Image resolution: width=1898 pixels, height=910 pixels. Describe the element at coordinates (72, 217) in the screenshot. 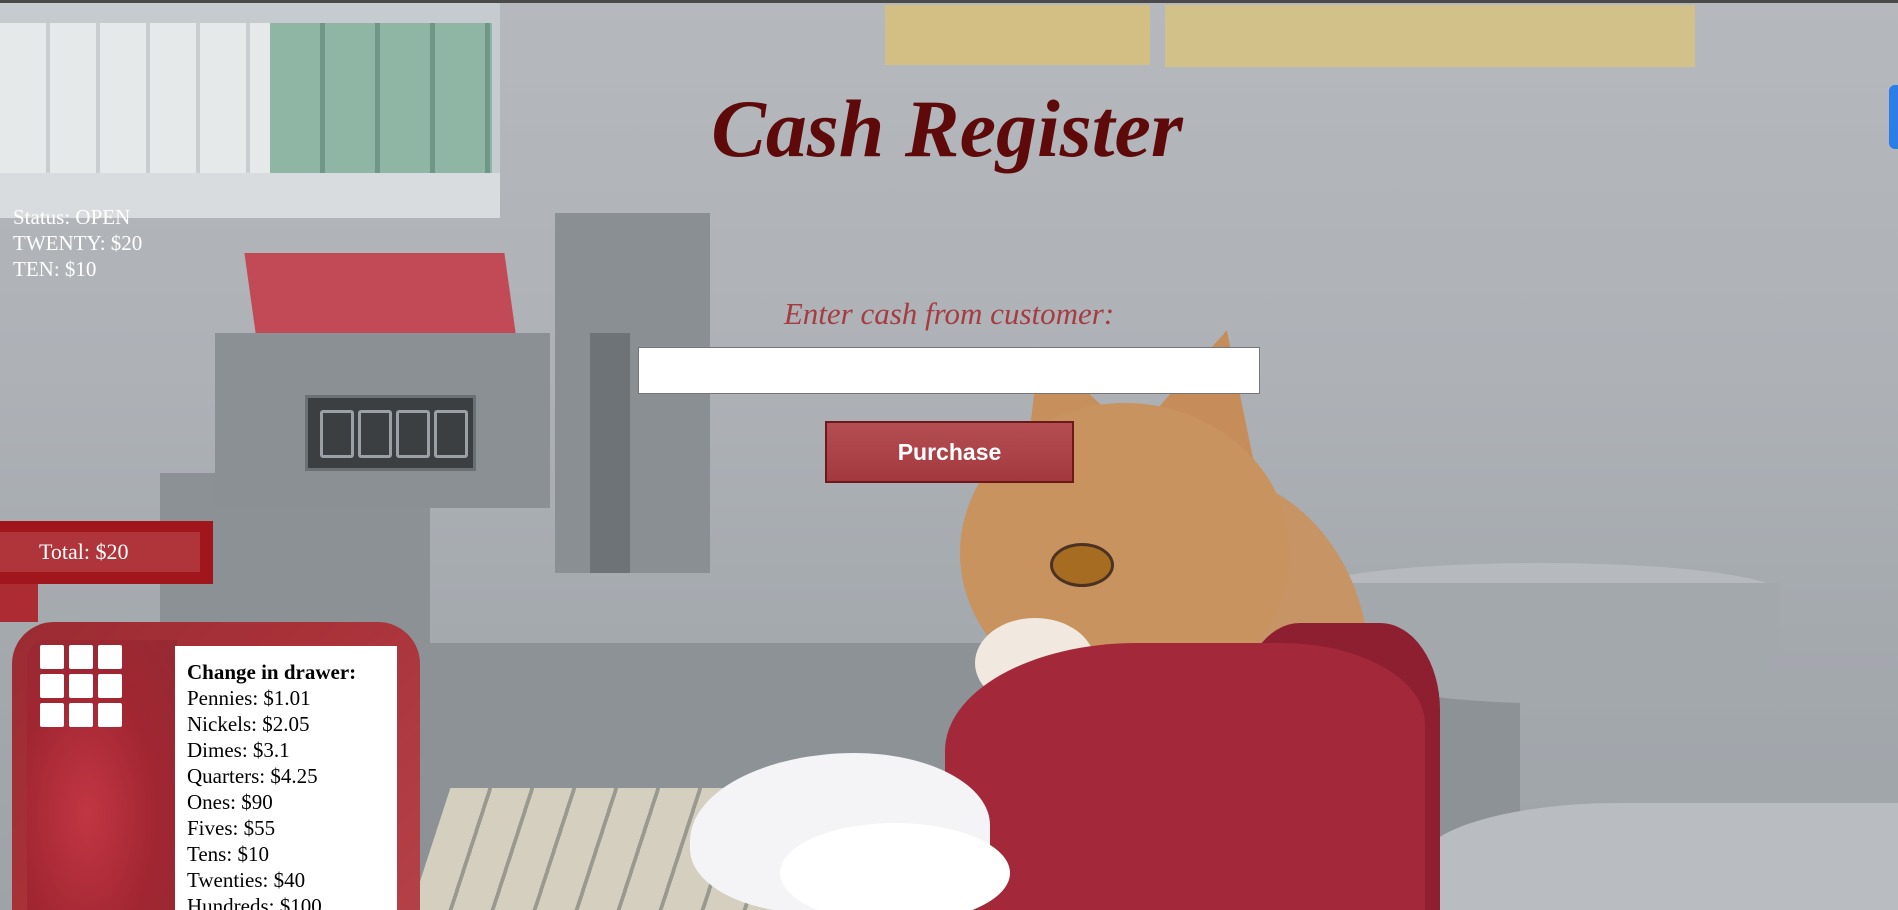

I see `status-text: Status: OPEN` at that location.